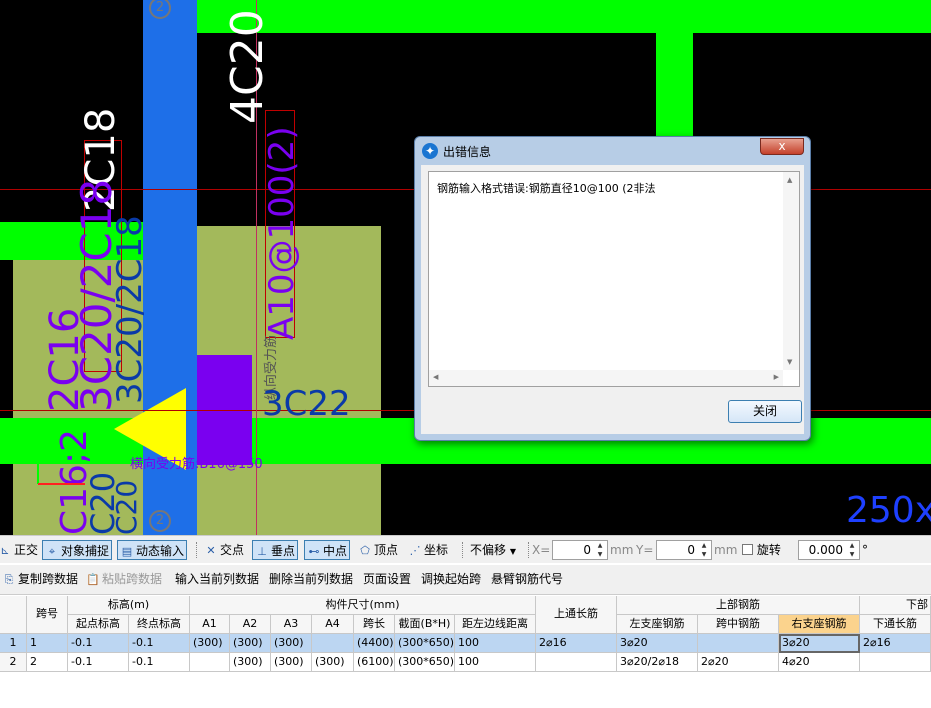 Image resolution: width=931 pixels, height=708 pixels. What do you see at coordinates (224, 550) in the screenshot?
I see `intersection-snap: ✕ 交点` at bounding box center [224, 550].